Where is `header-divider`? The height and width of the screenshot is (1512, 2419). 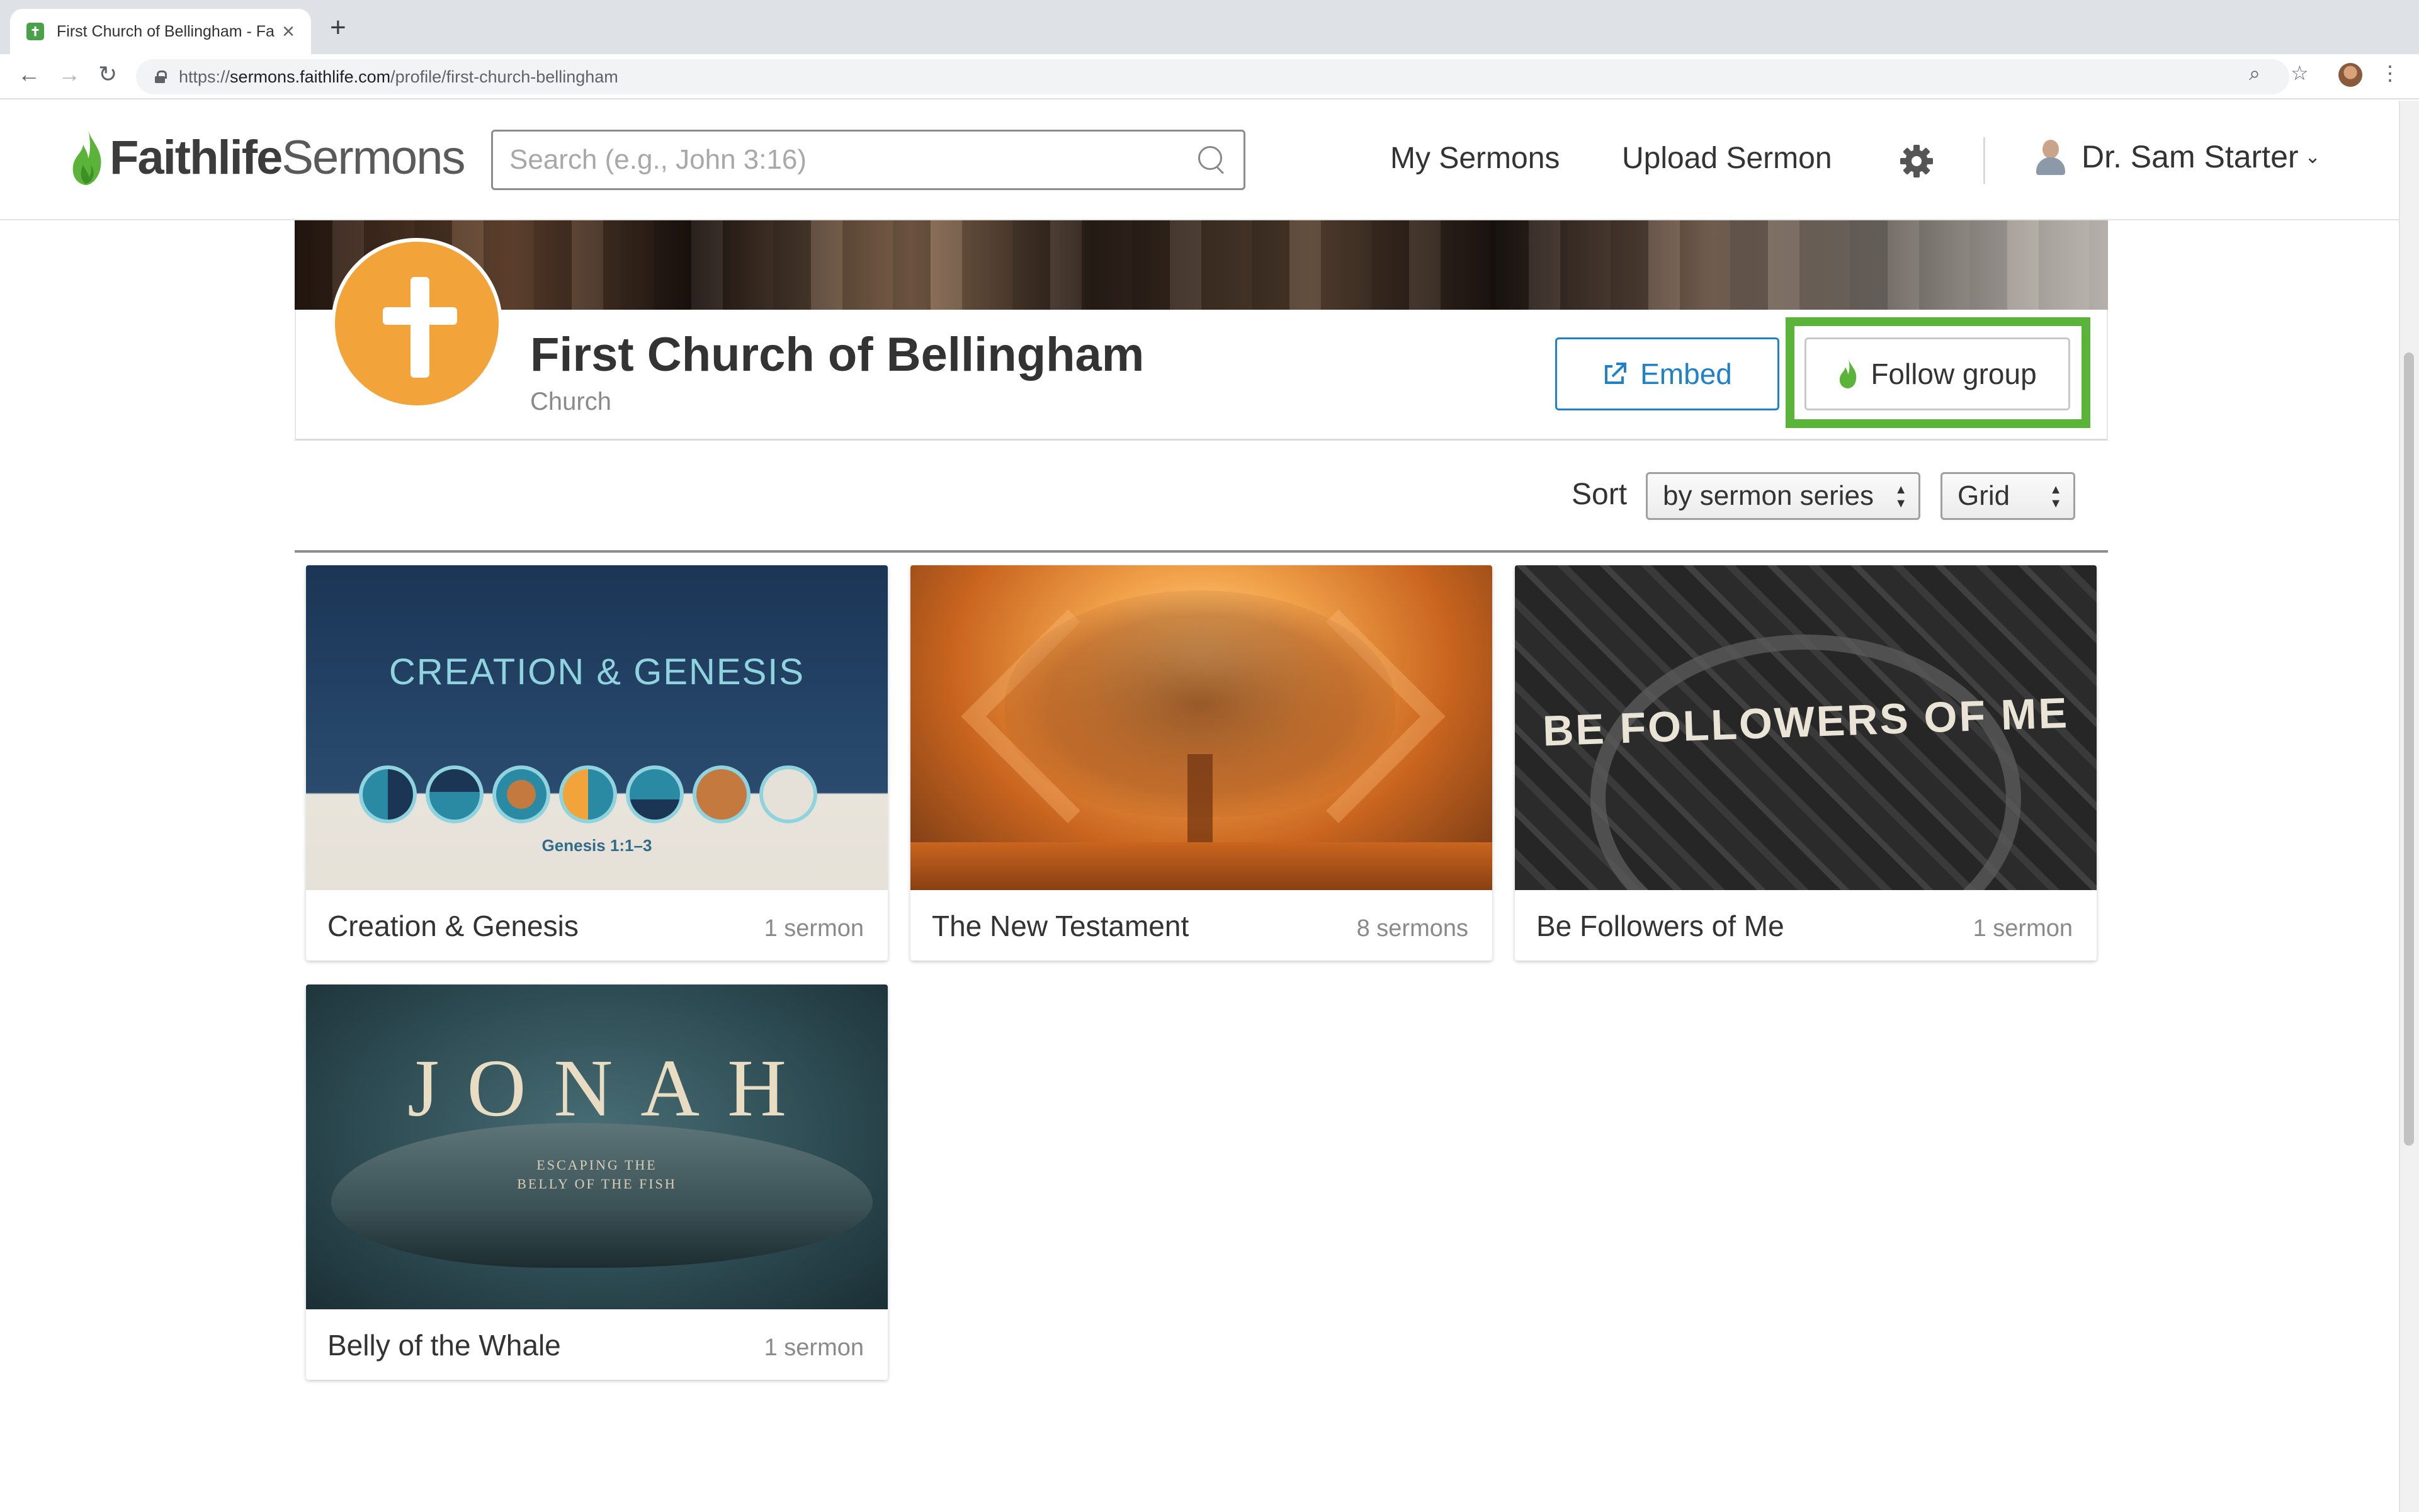
header-divider is located at coordinates (1984, 160).